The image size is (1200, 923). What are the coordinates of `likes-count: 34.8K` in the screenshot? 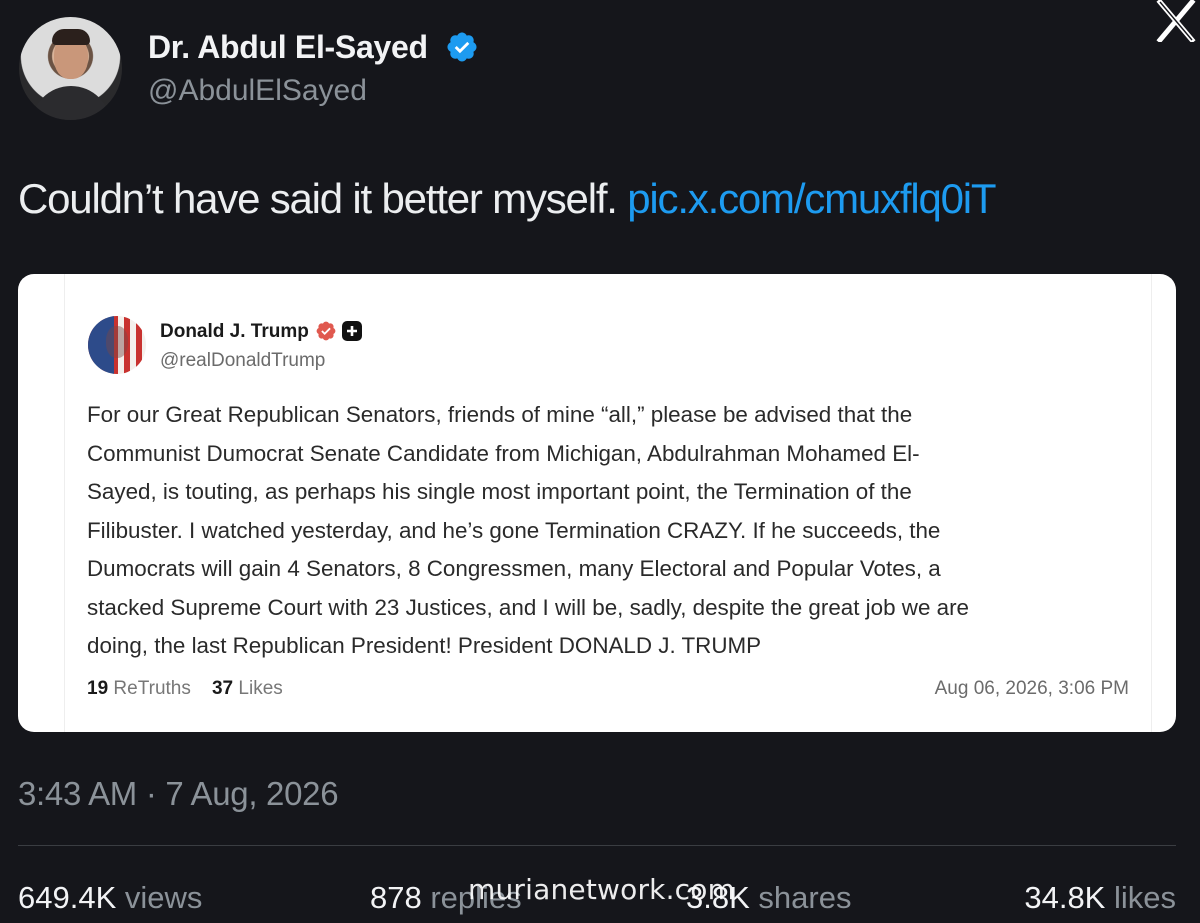 It's located at (1065, 897).